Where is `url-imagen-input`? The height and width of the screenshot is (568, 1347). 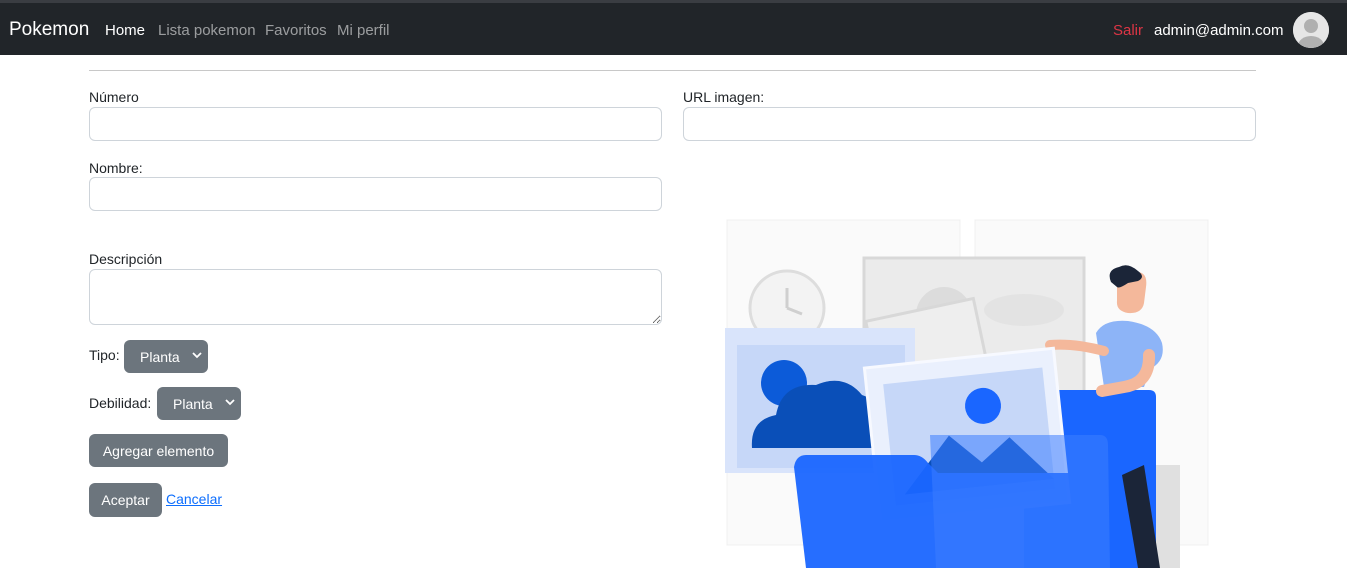 url-imagen-input is located at coordinates (969, 124).